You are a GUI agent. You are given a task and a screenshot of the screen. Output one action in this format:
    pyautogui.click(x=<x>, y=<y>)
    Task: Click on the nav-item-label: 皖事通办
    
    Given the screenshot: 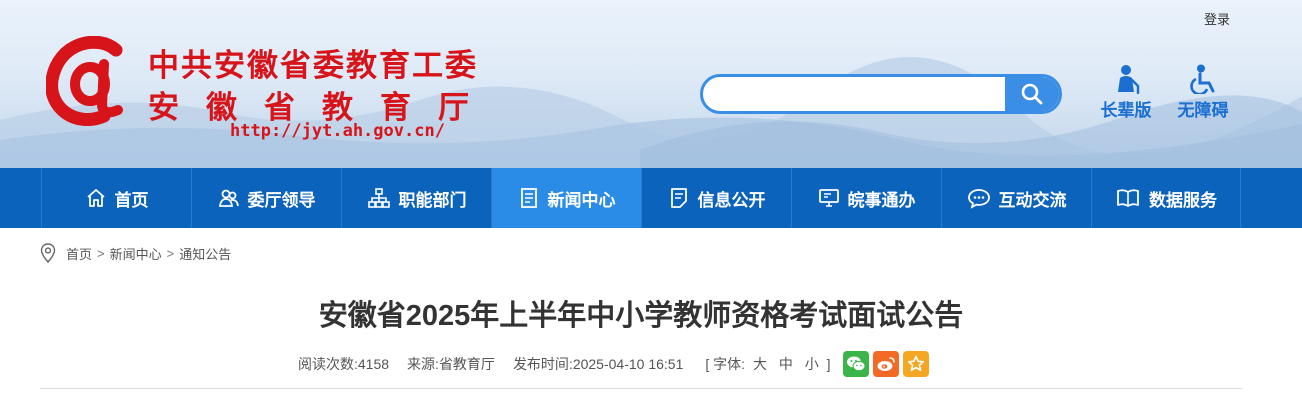 What is the action you would take?
    pyautogui.click(x=881, y=200)
    